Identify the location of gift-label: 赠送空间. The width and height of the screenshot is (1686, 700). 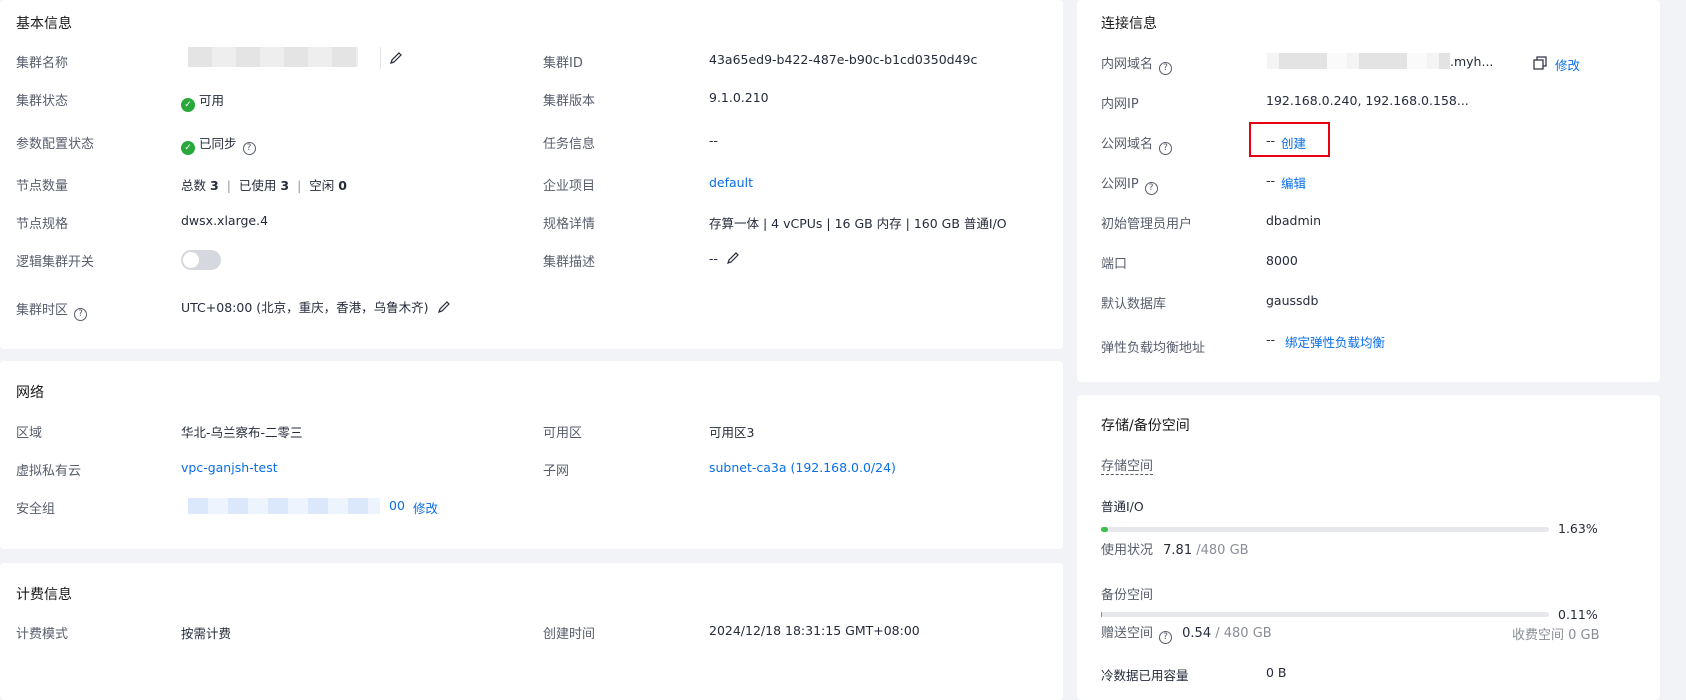
(1127, 633).